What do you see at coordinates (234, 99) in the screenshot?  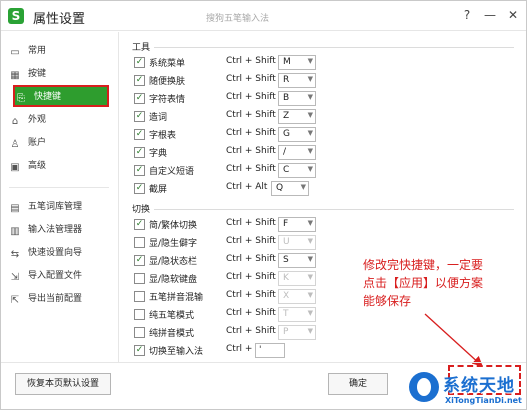 I see `shortcut-row: ✓ 字符表情 Ctrl + Shift + B ▼` at bounding box center [234, 99].